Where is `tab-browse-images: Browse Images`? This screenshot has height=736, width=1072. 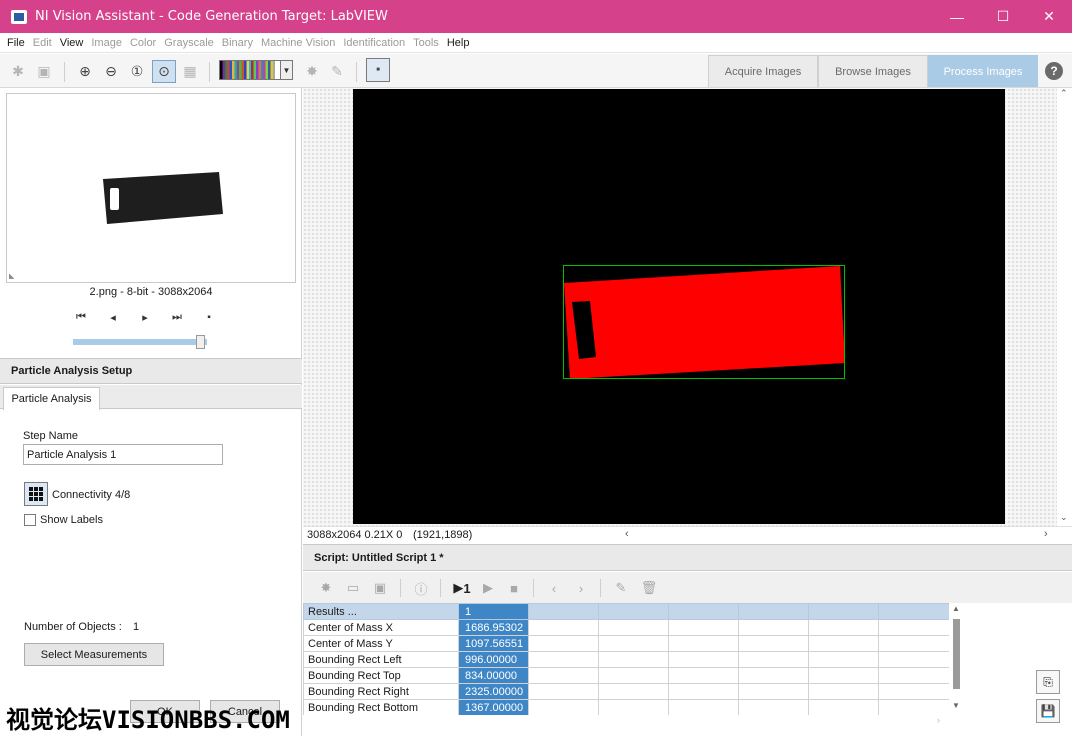 tab-browse-images: Browse Images is located at coordinates (873, 71).